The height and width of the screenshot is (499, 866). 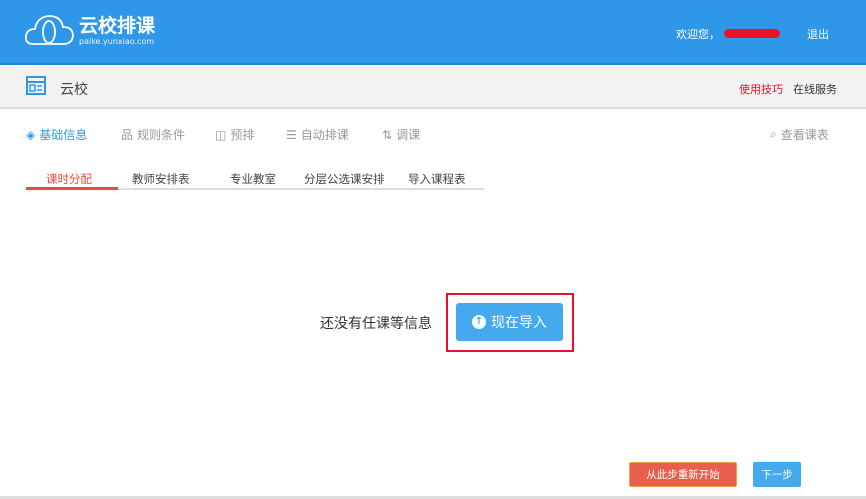 I want to click on school-name: 云校, so click(x=74, y=90).